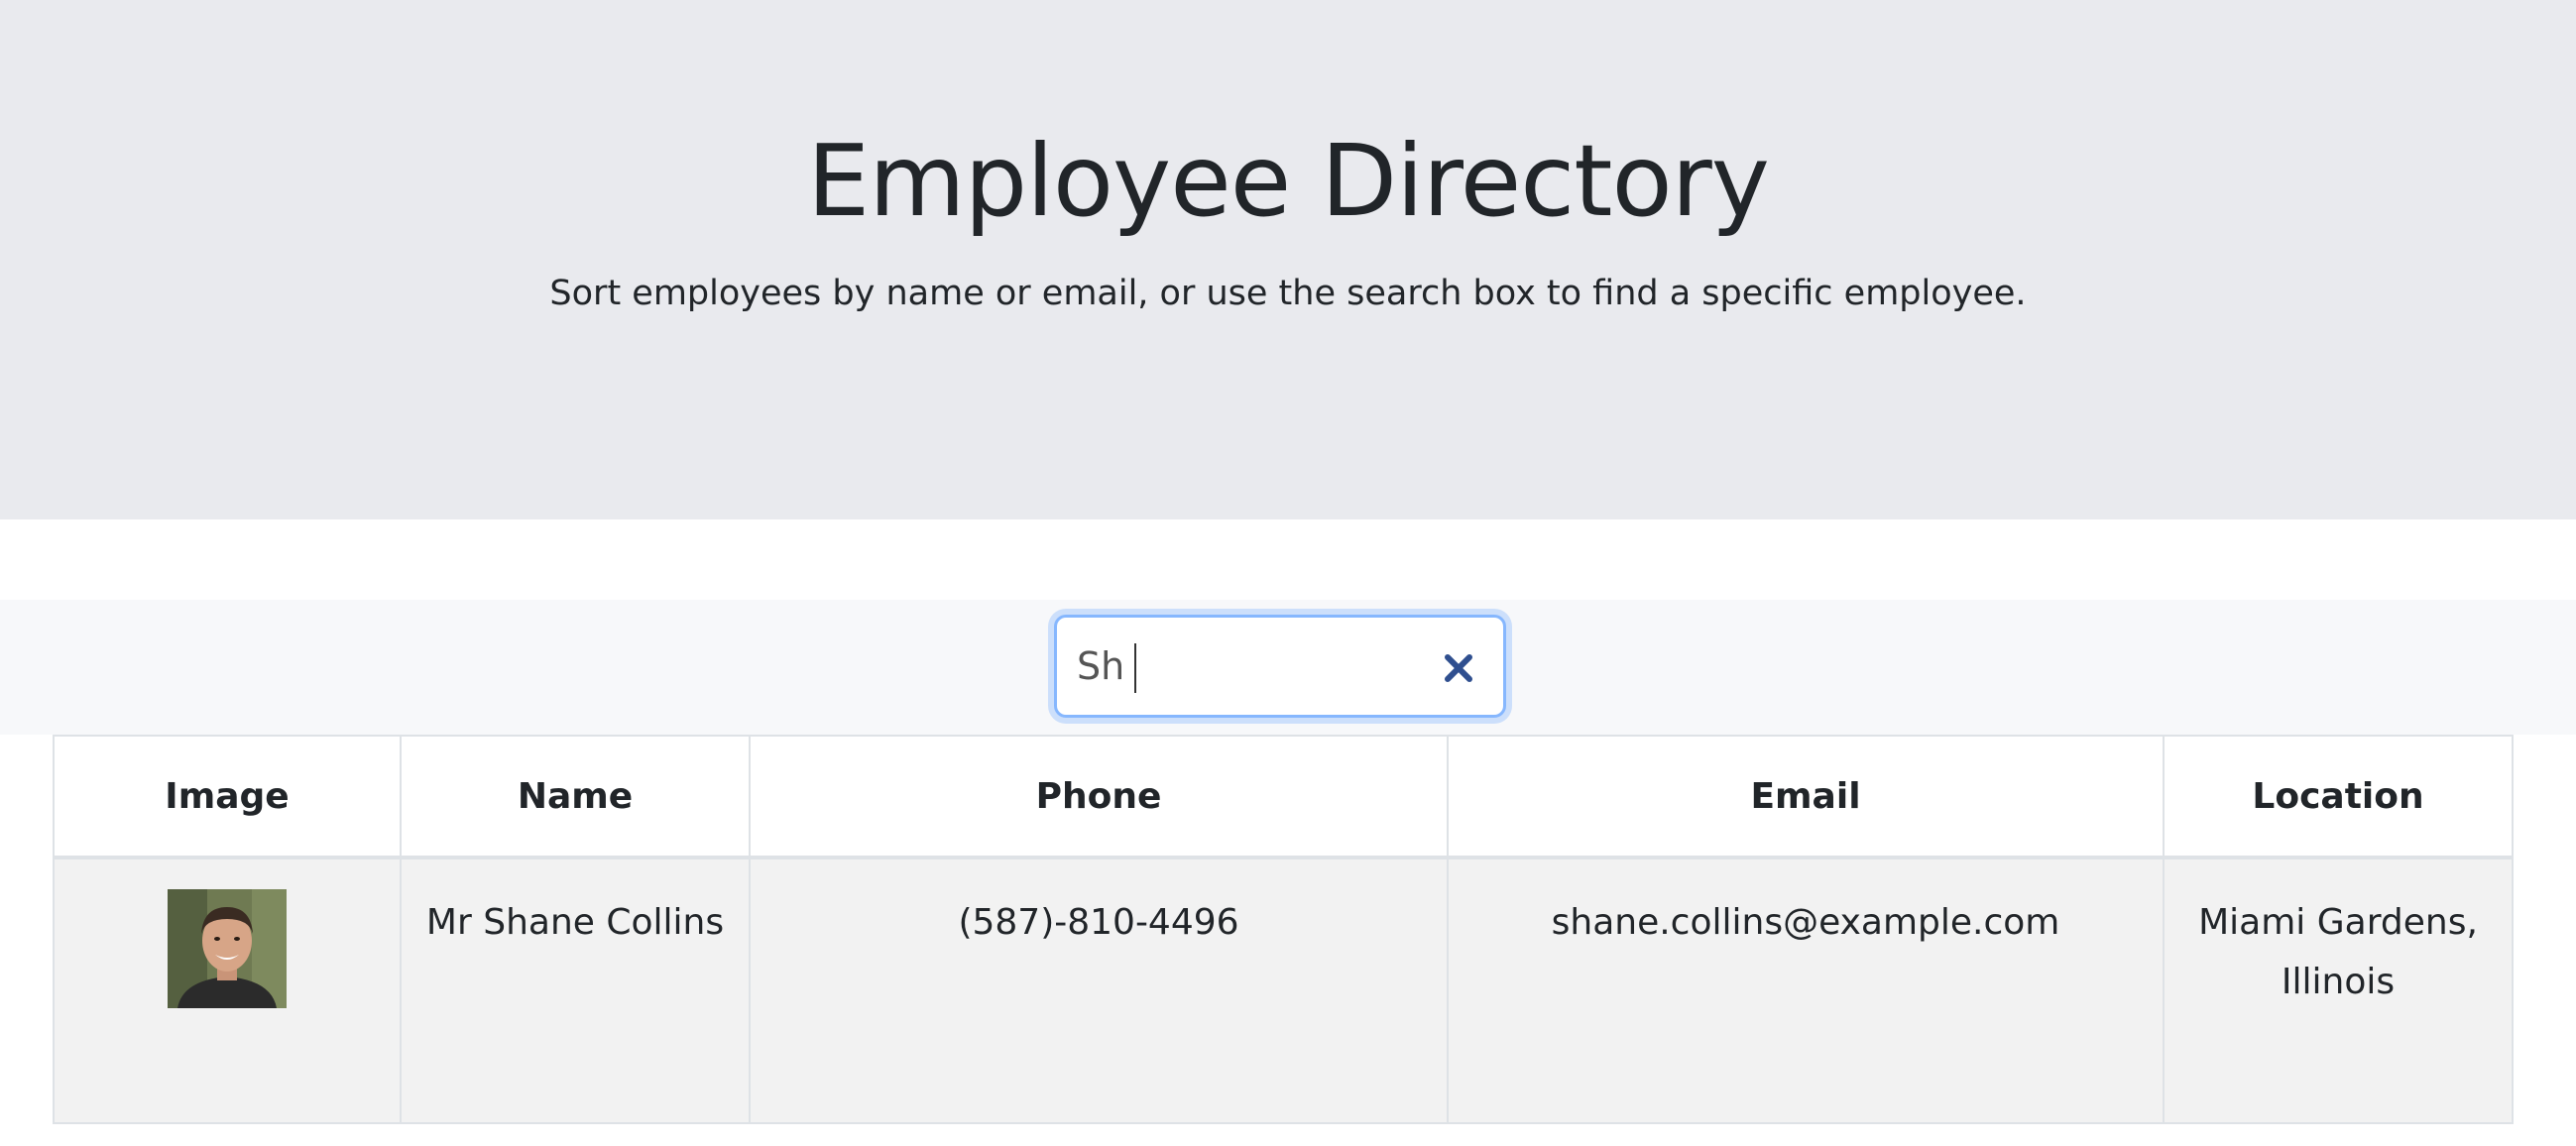 Image resolution: width=2576 pixels, height=1146 pixels. Describe the element at coordinates (2338, 990) in the screenshot. I see `employee-location: Miami Gardens, Illinois` at that location.